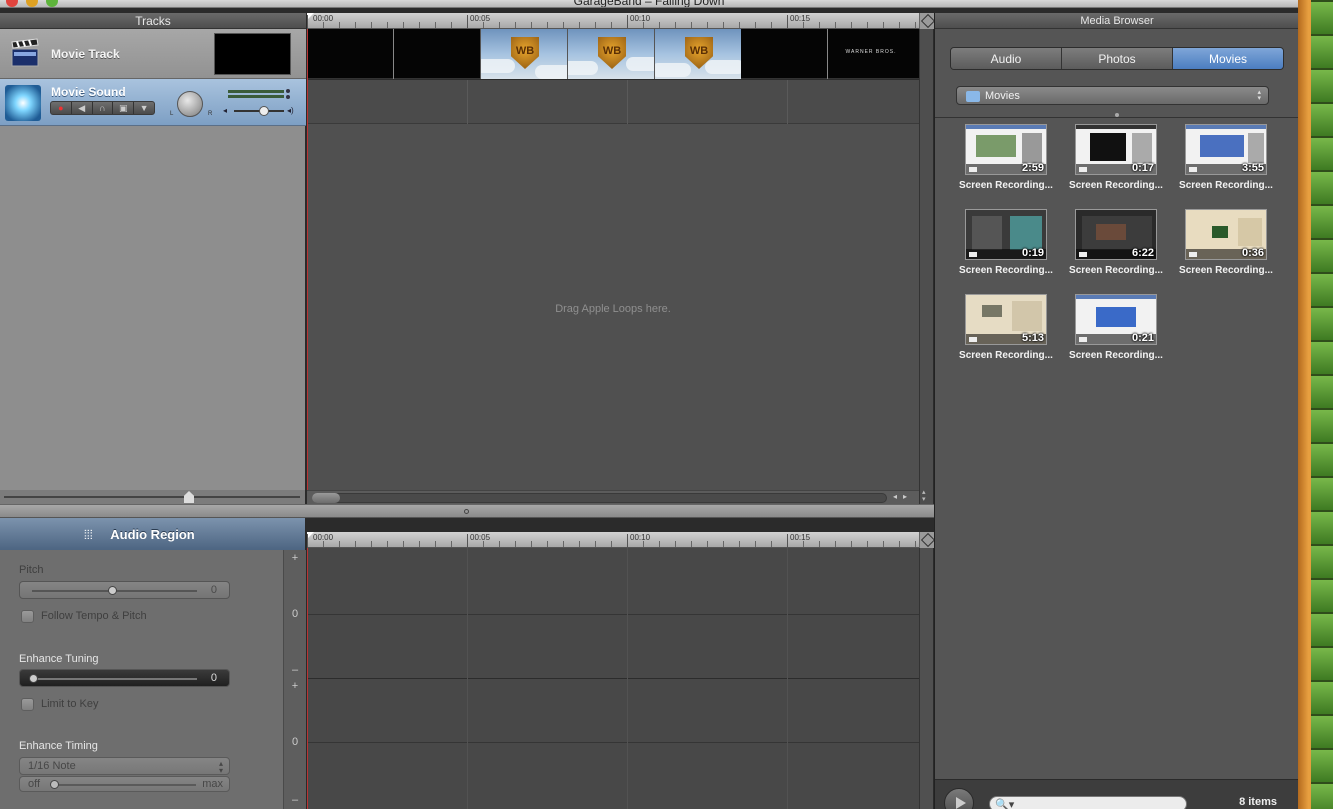  I want to click on timeline-horizontal-scrollbar: ◂▸, so click(613, 497).